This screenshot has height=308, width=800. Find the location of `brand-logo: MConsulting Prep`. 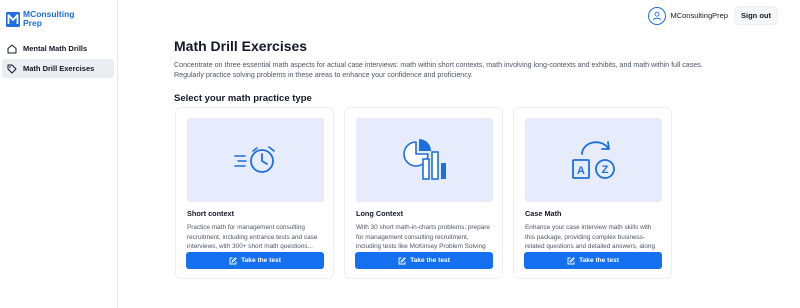

brand-logo: MConsulting Prep is located at coordinates (40, 18).